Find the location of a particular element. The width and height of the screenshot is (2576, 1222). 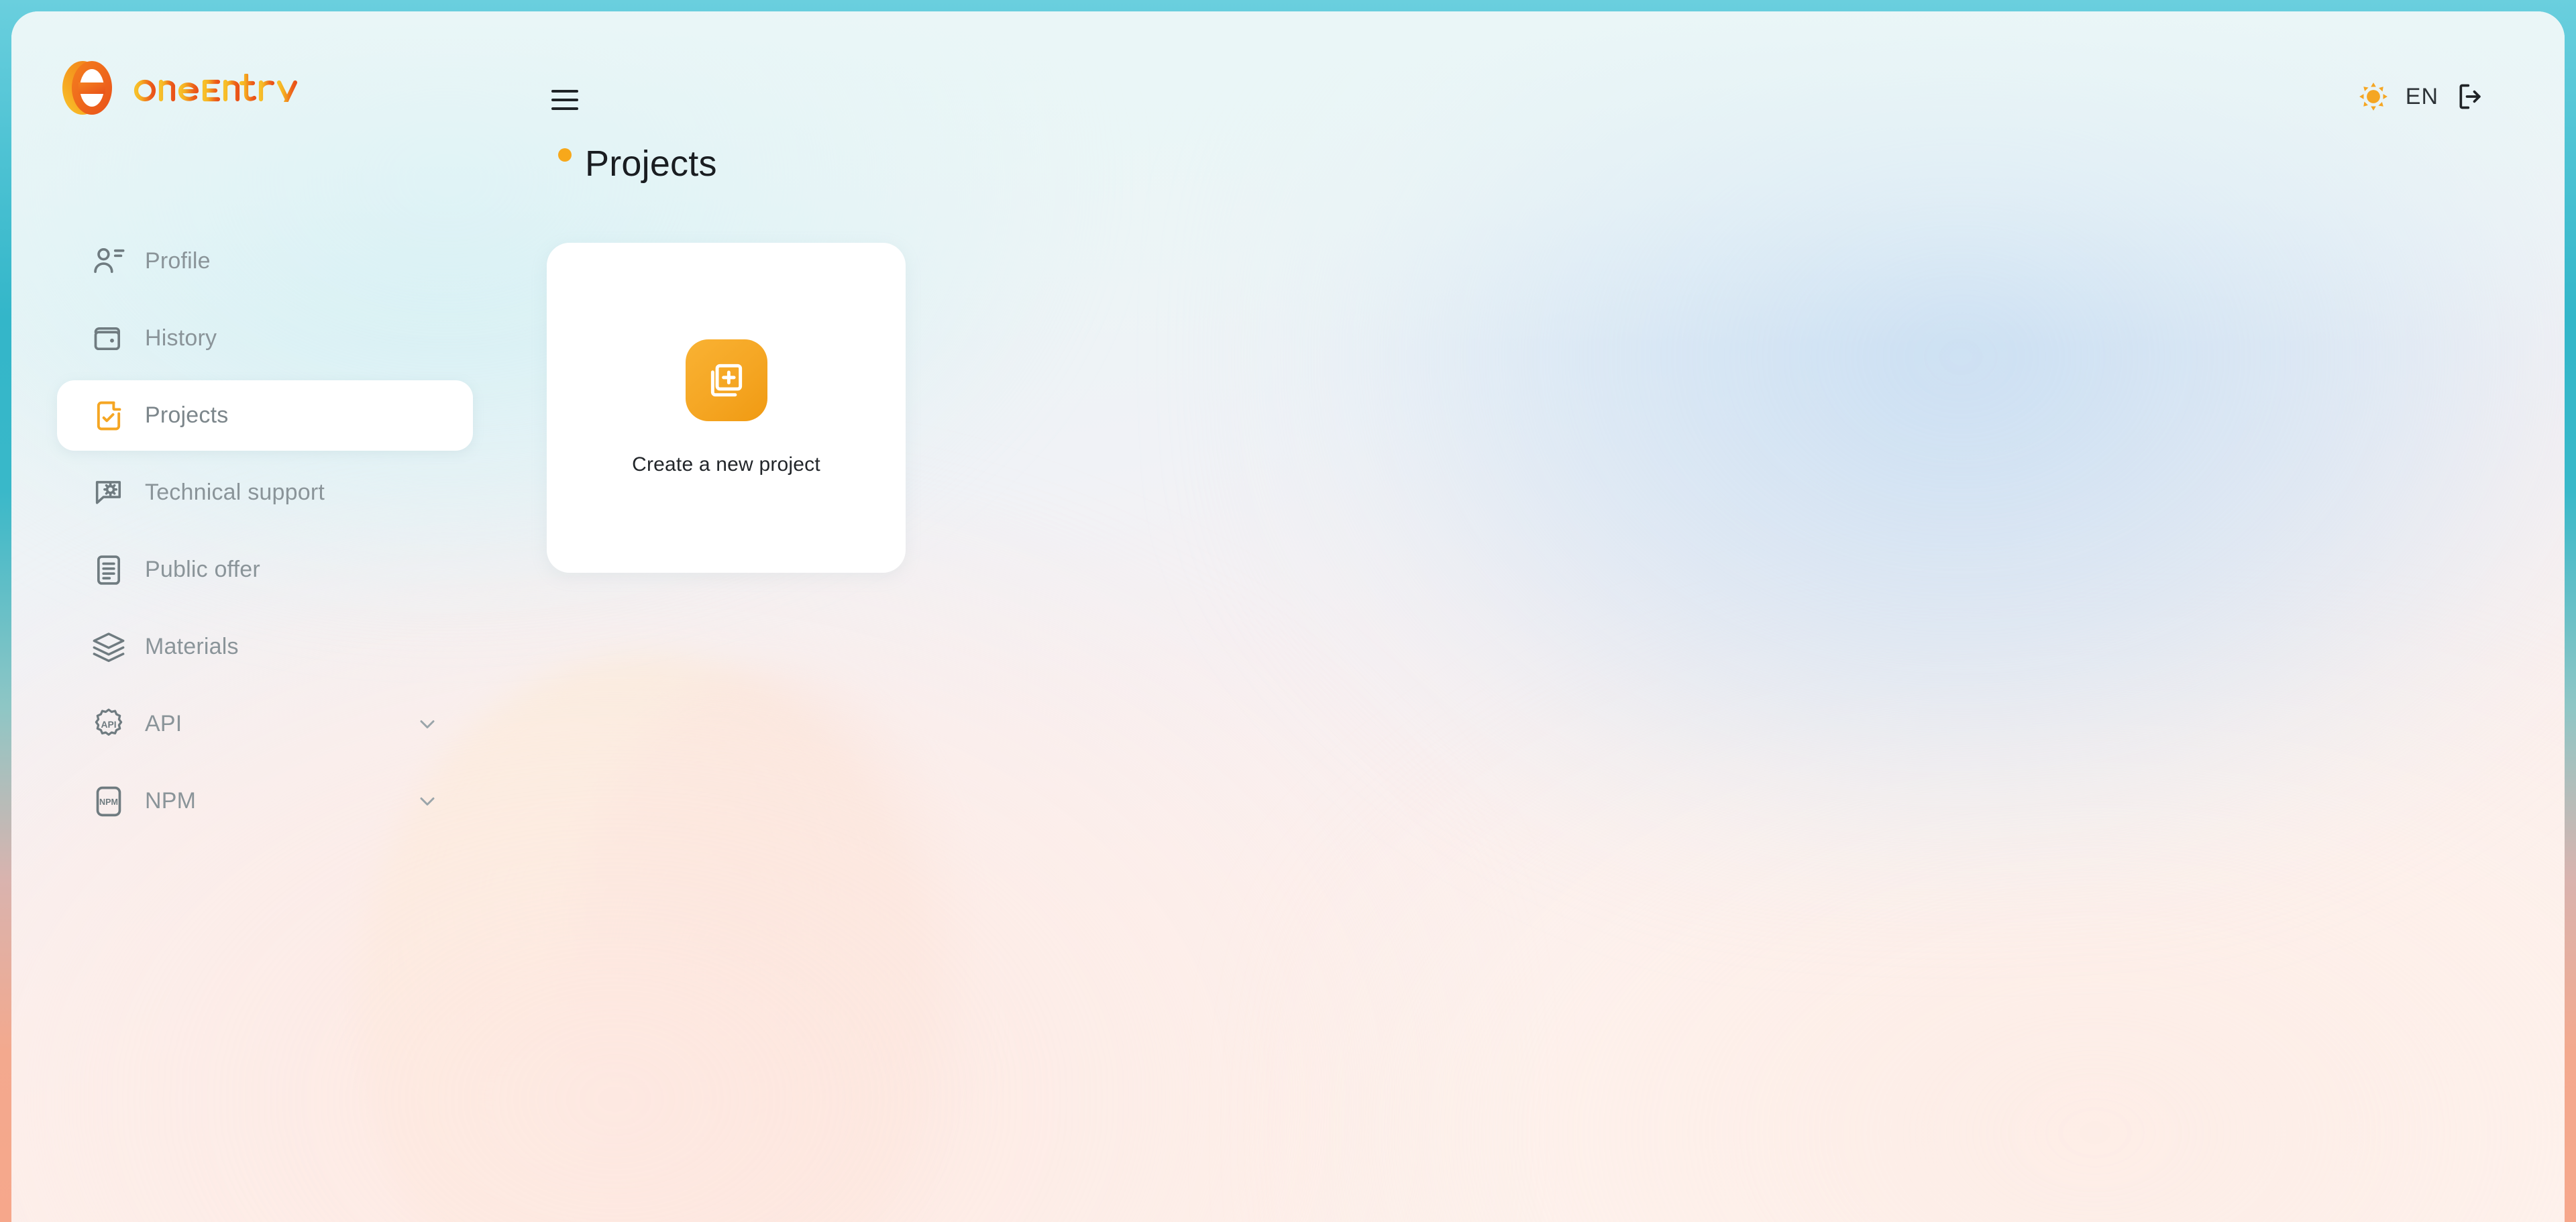

sidebar-item-history: History is located at coordinates (265, 338).